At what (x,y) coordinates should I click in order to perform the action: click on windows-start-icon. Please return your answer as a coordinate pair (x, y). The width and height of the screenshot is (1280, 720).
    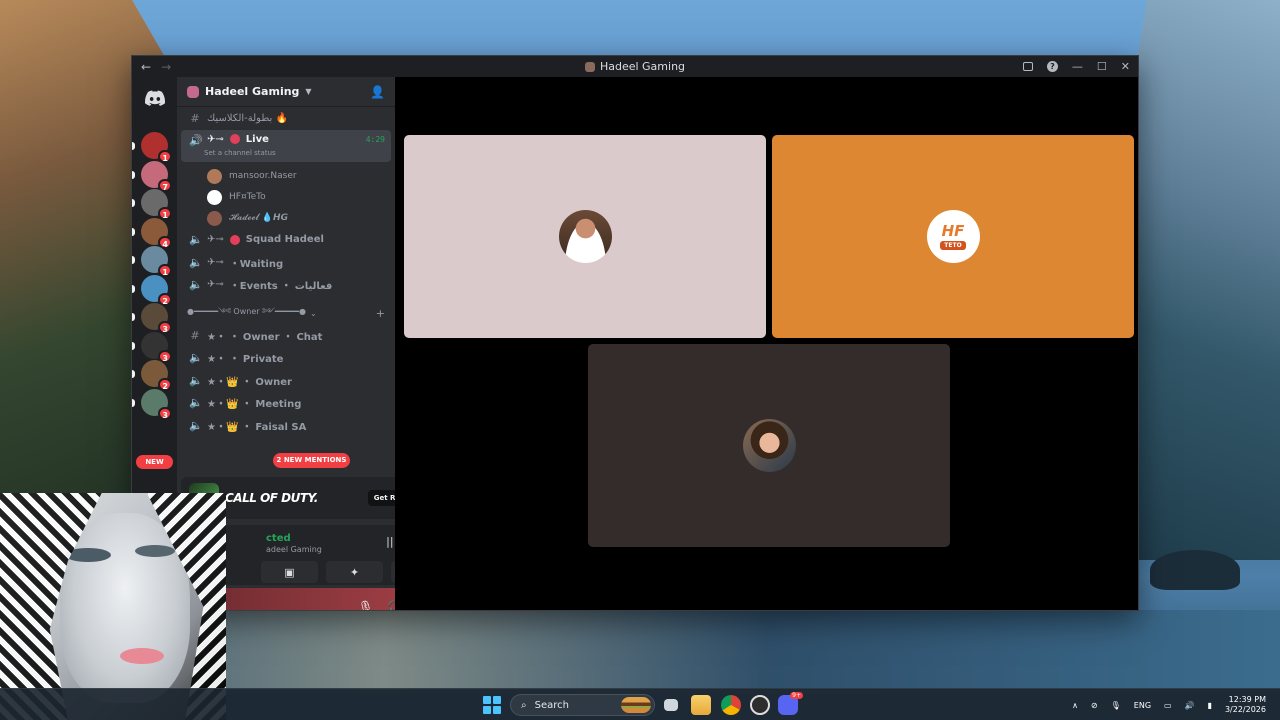
    Looking at the image, I should click on (492, 705).